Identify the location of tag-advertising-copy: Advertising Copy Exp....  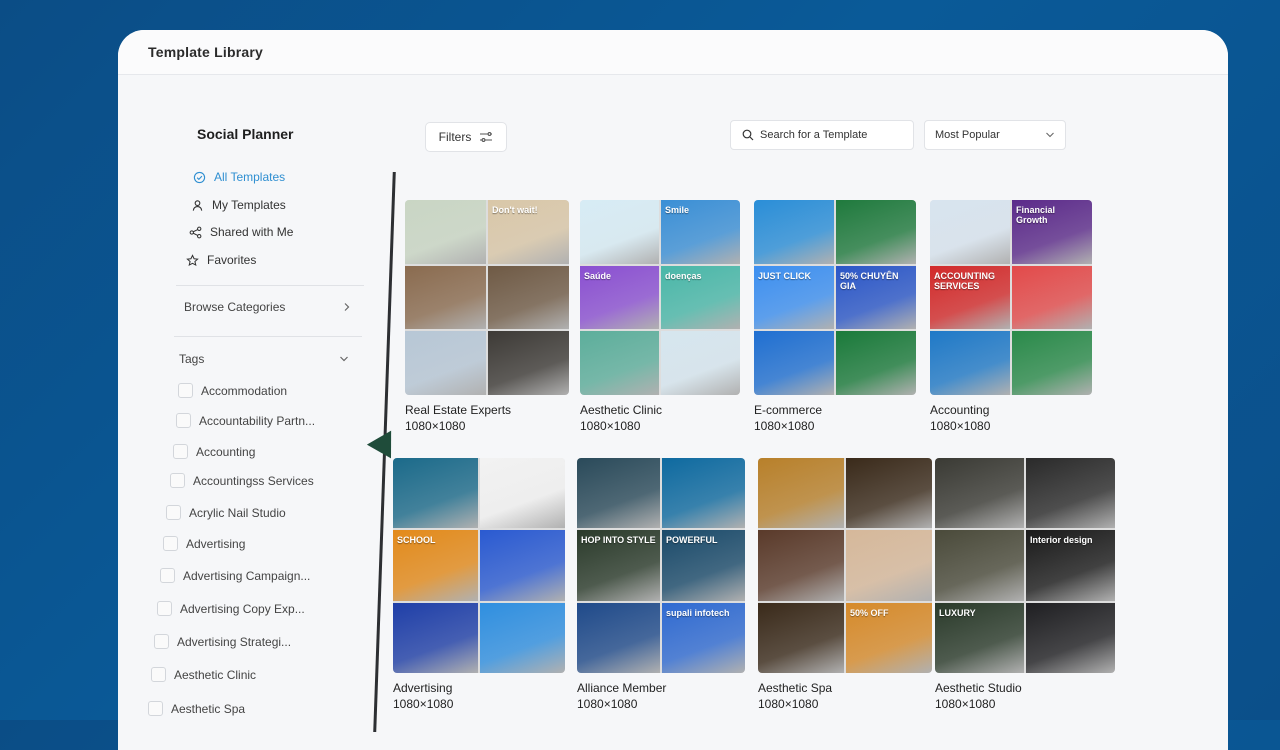
(231, 608).